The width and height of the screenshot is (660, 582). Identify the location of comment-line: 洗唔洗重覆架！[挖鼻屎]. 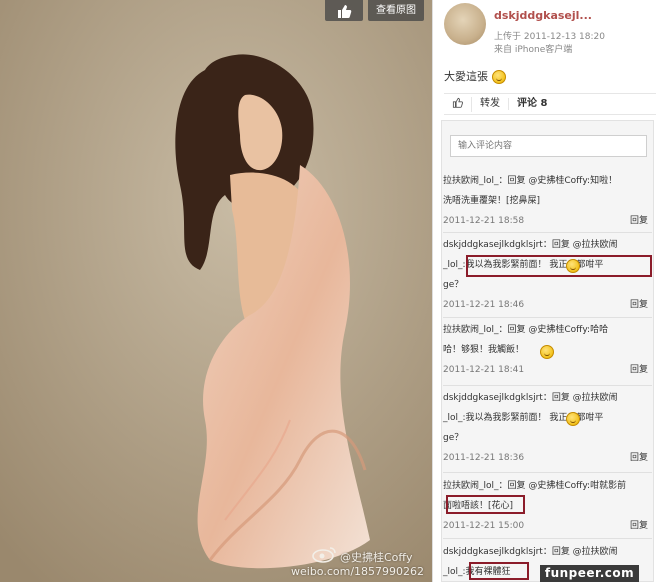
(492, 201).